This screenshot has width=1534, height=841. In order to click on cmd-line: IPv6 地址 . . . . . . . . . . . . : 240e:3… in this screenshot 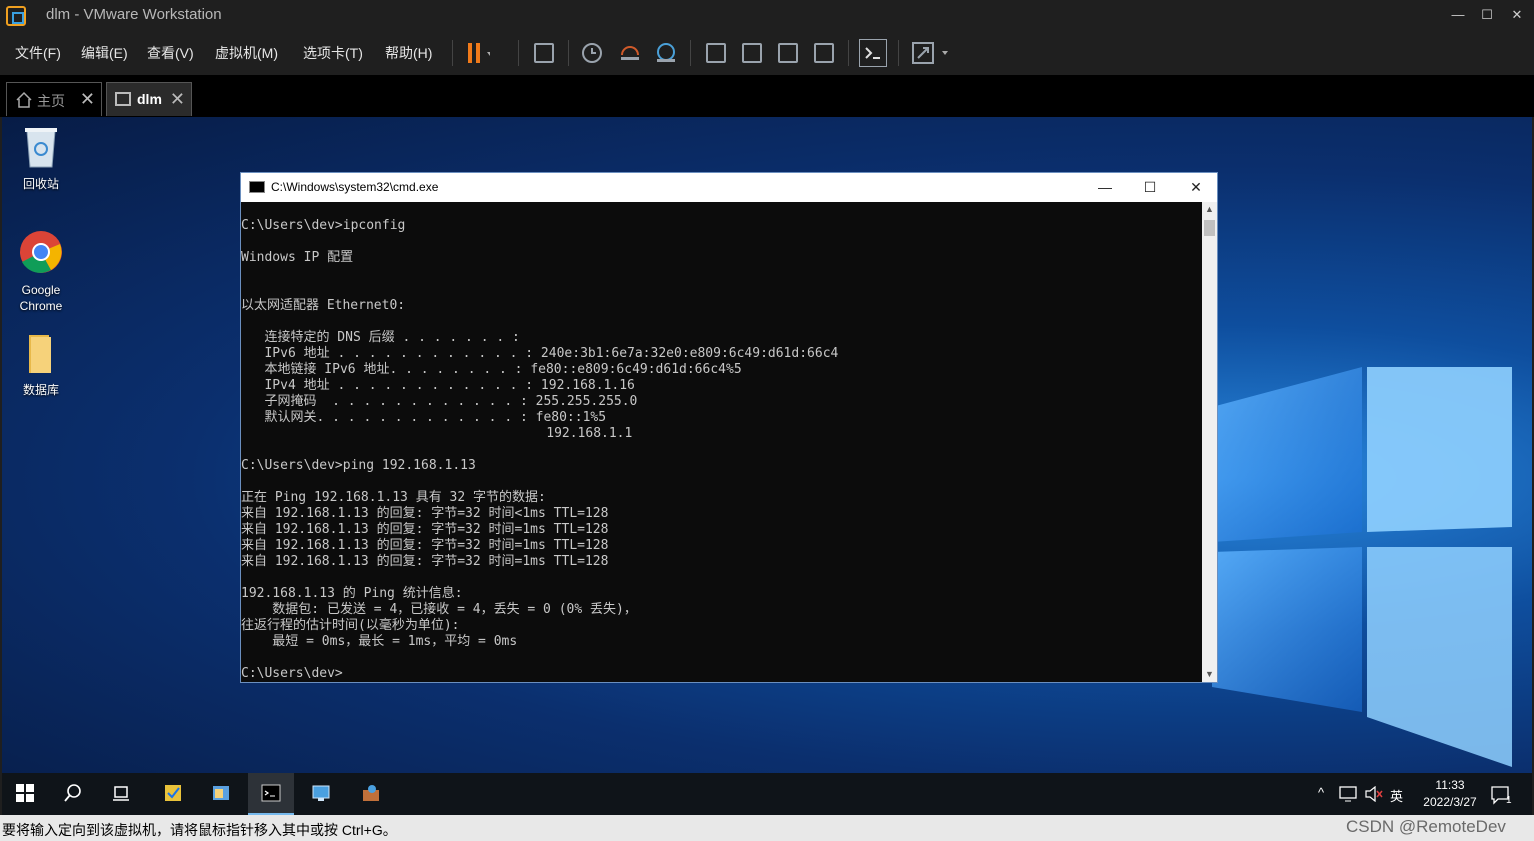, I will do `click(540, 353)`.